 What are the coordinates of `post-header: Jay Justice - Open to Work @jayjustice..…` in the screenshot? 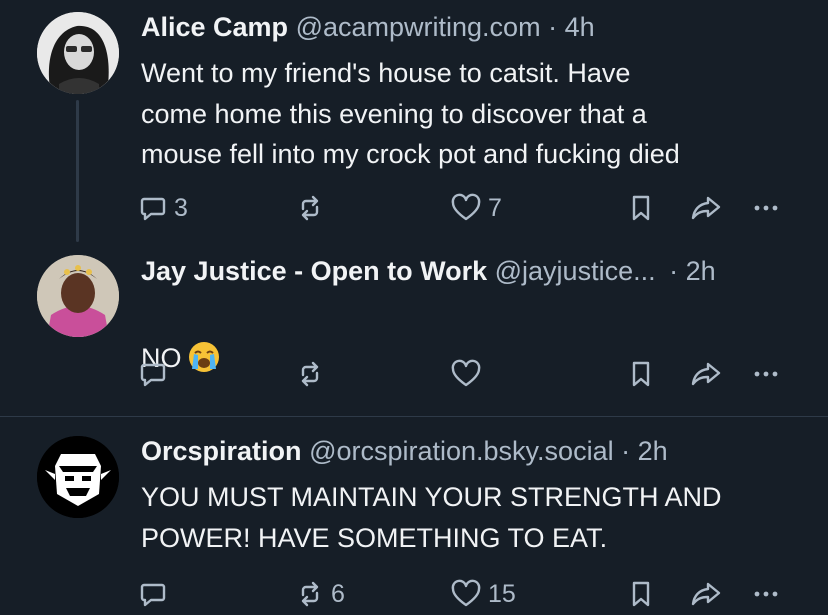 It's located at (428, 271).